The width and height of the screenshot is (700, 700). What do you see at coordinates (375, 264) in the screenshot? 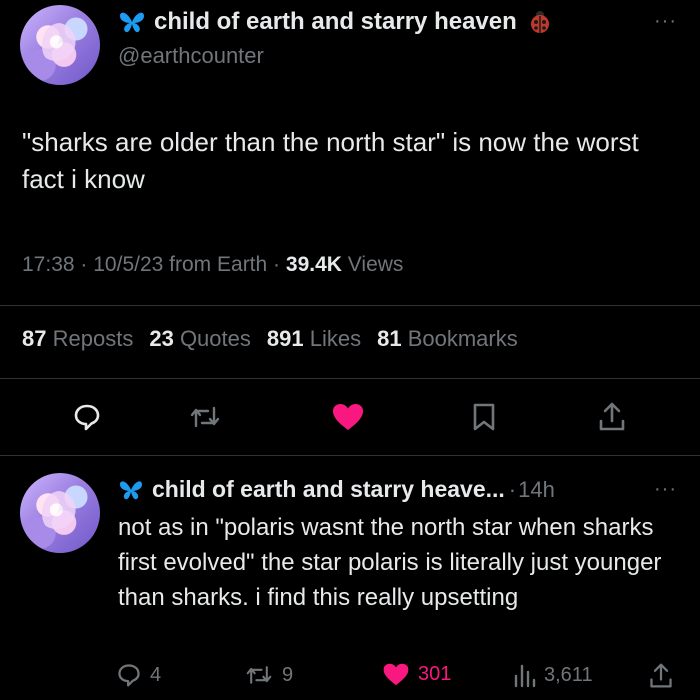
I see `views-label: Views` at bounding box center [375, 264].